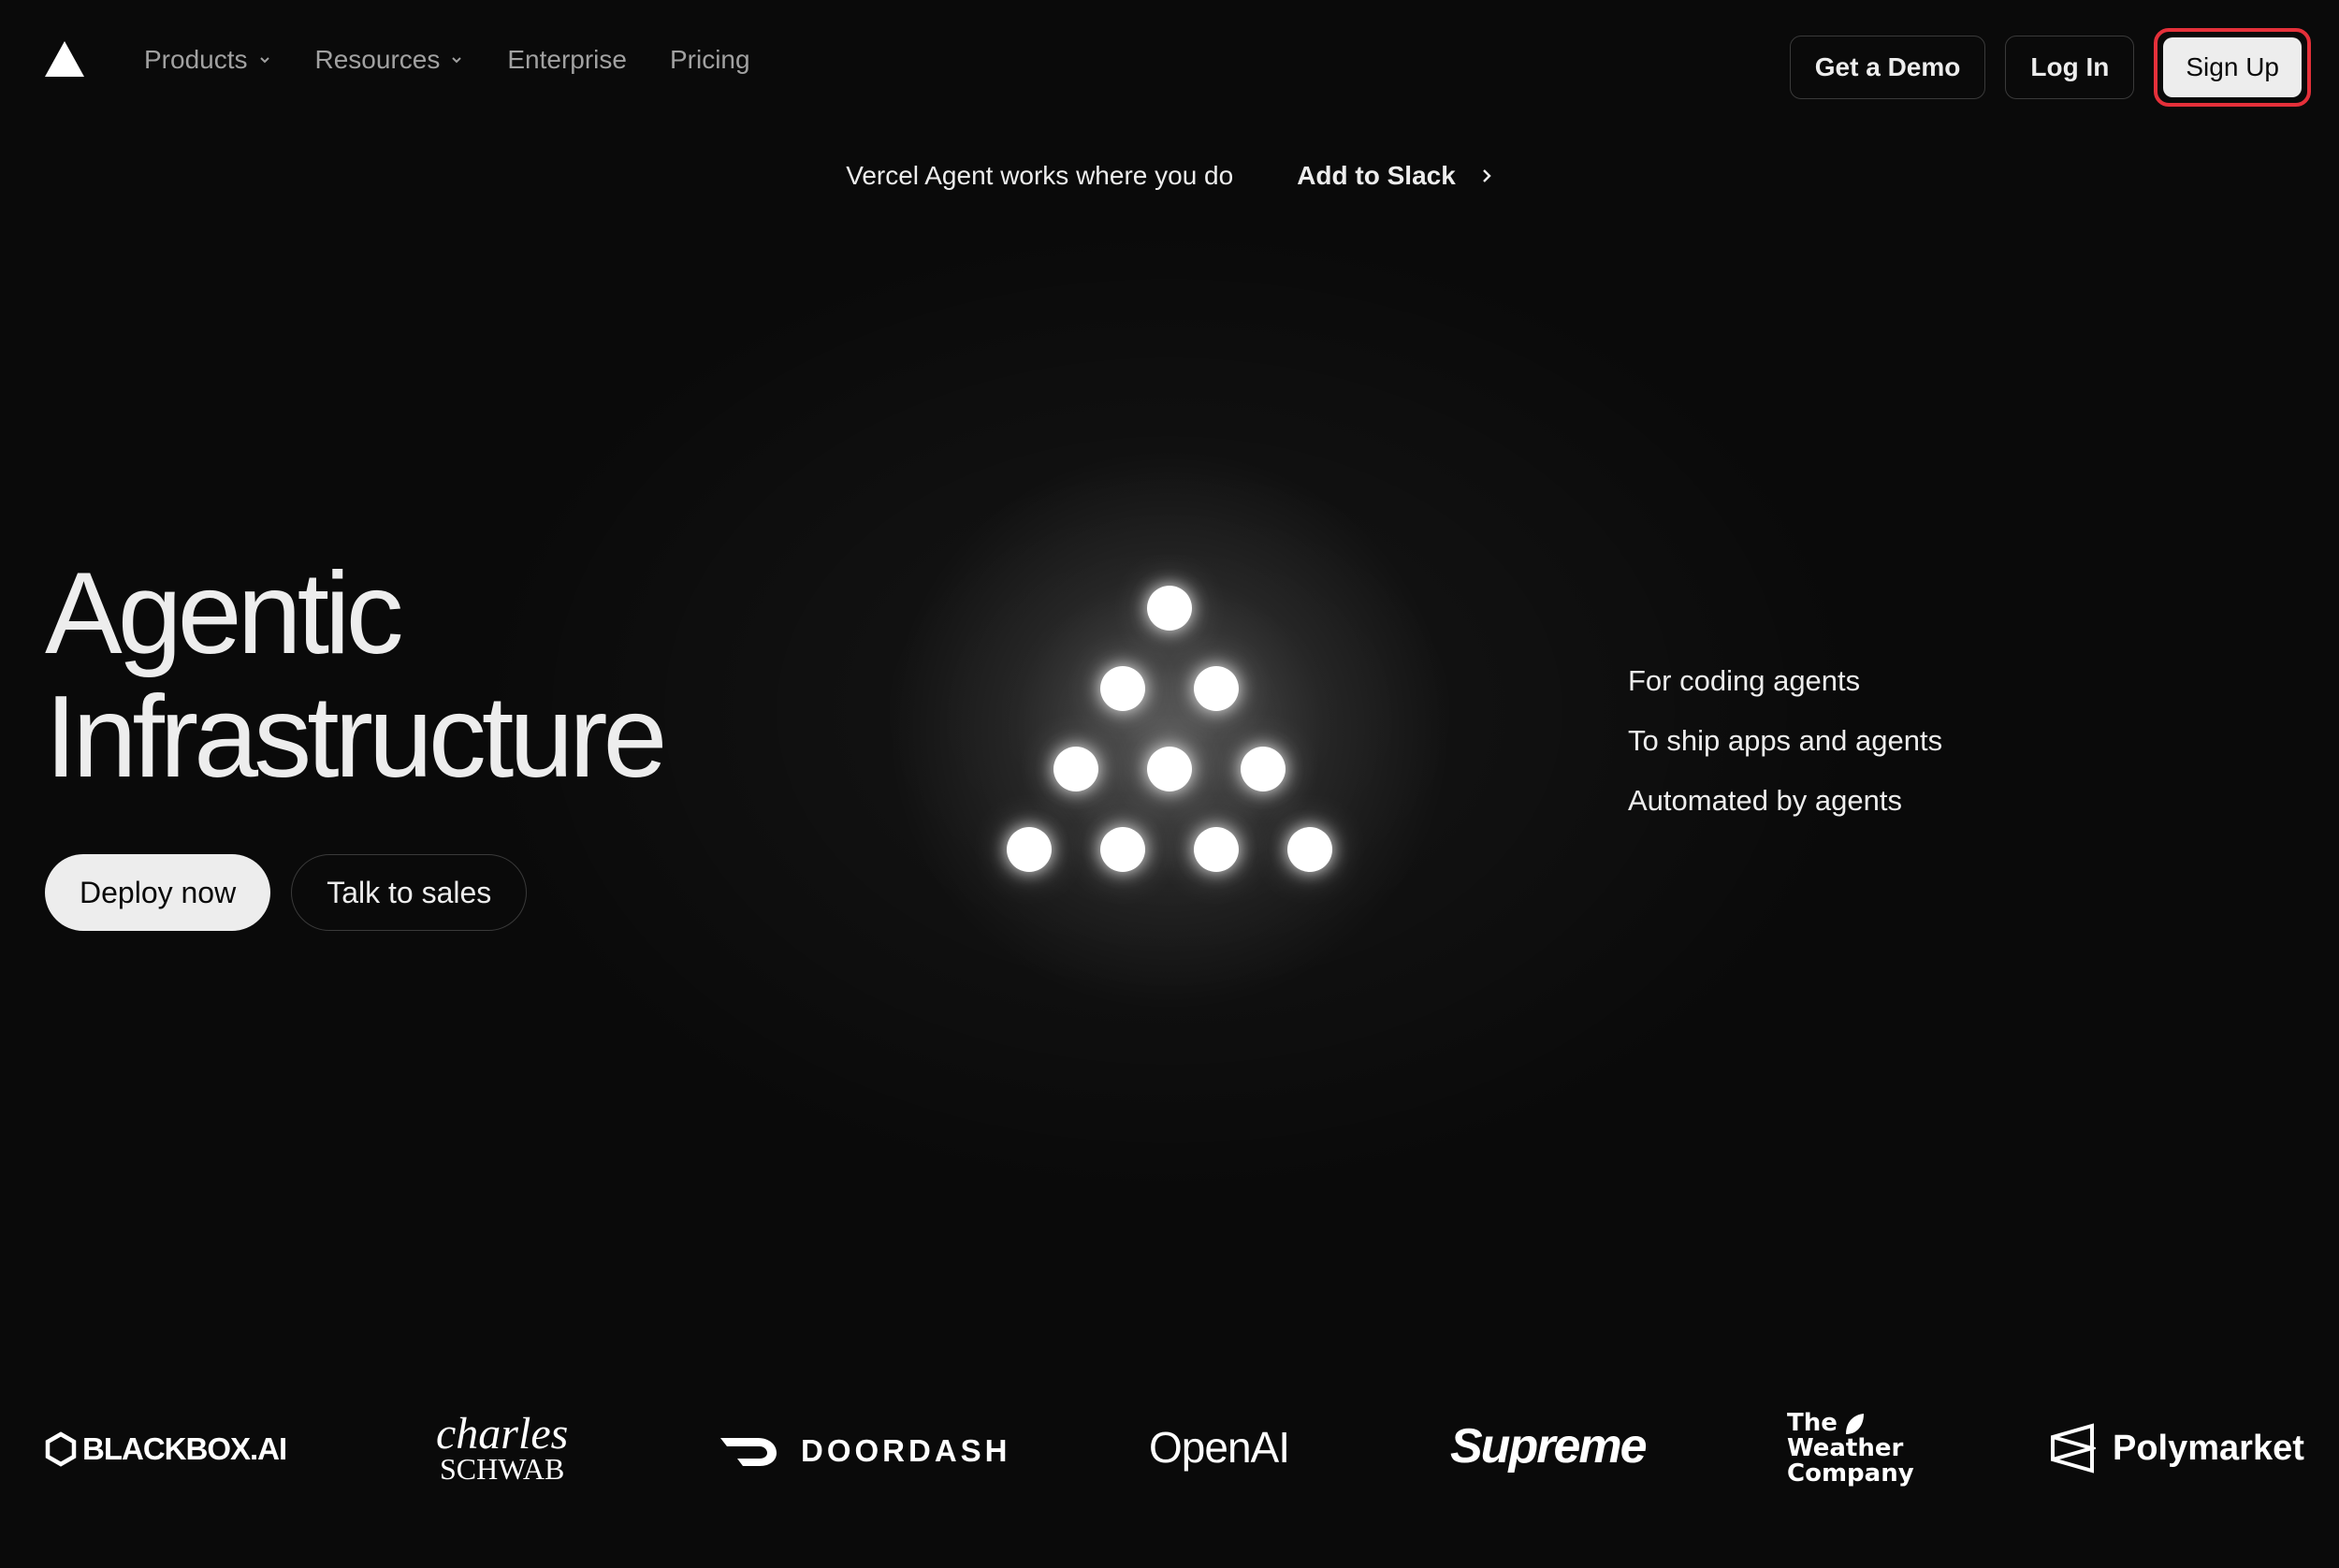  I want to click on charles-schwab-logo: charles SCHWAB, so click(502, 1448).